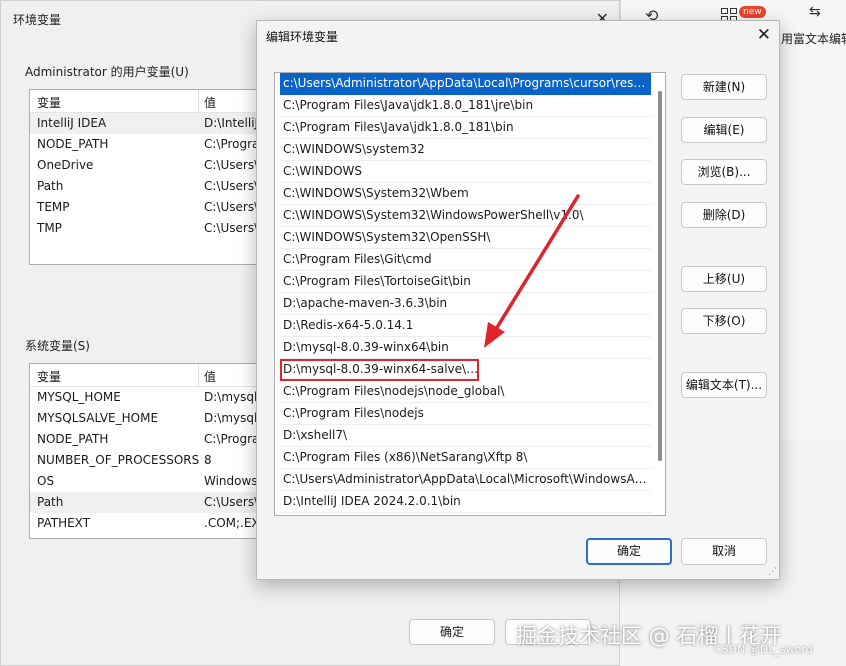  I want to click on var-name: TMP, so click(49, 228).